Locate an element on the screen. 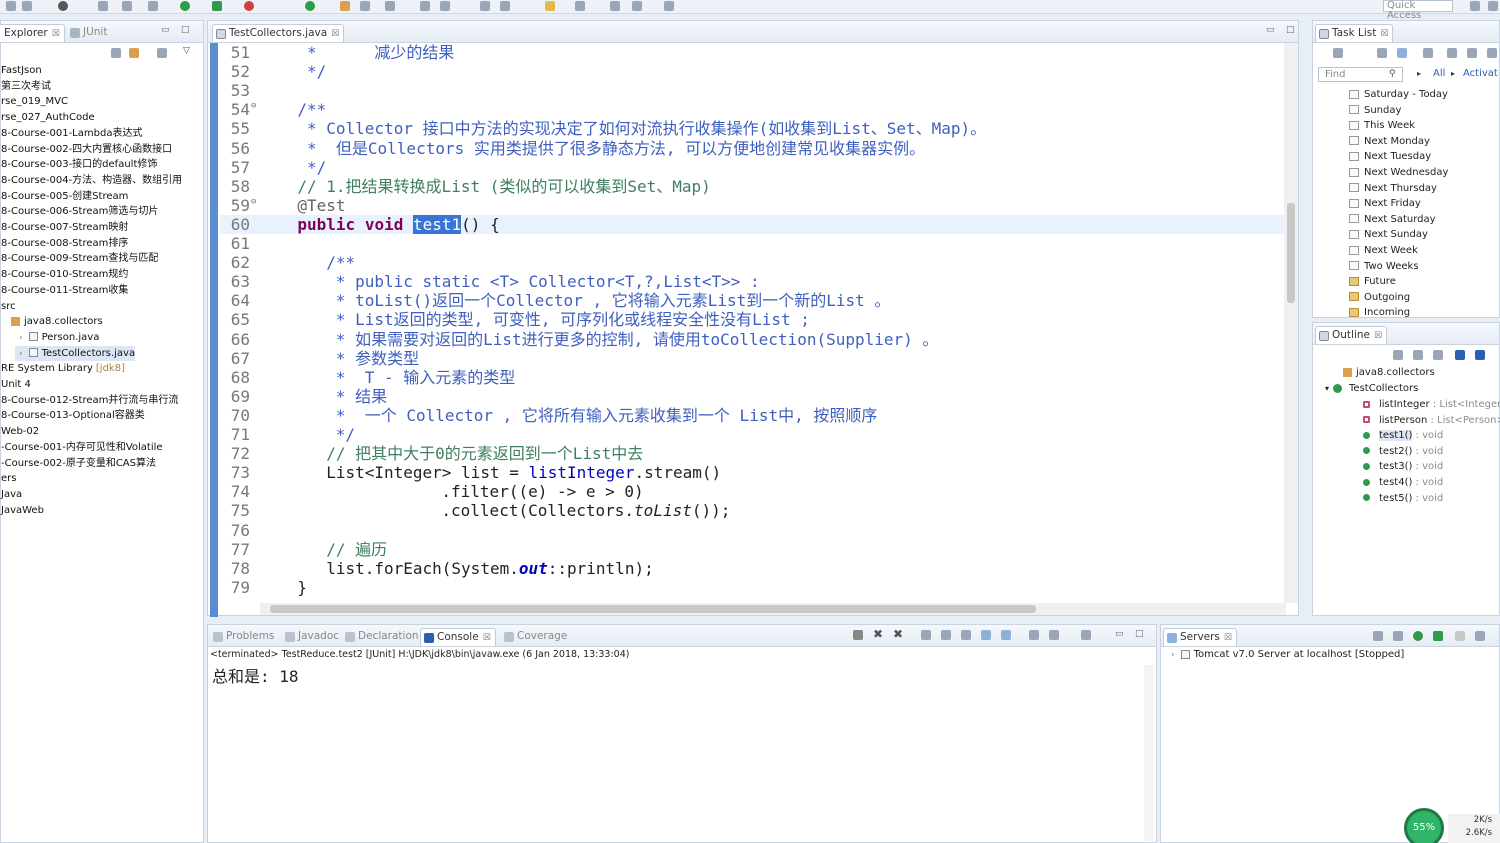 The image size is (1500, 843). explorer-tree-item: -Course-002-原子变量和CAS算法 is located at coordinates (78, 463).